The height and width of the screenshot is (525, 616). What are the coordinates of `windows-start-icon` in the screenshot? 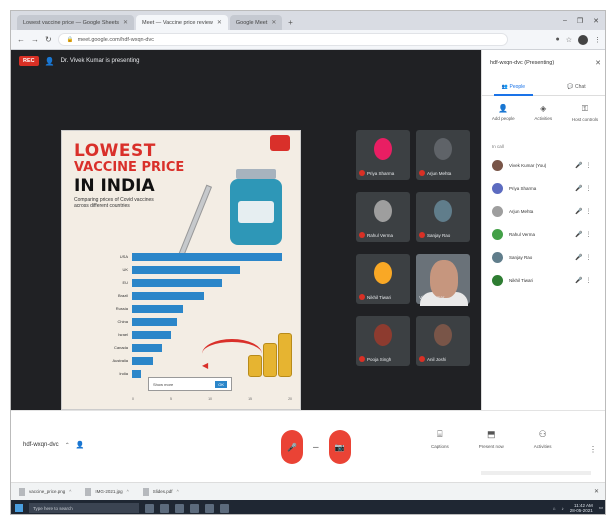 It's located at (19, 508).